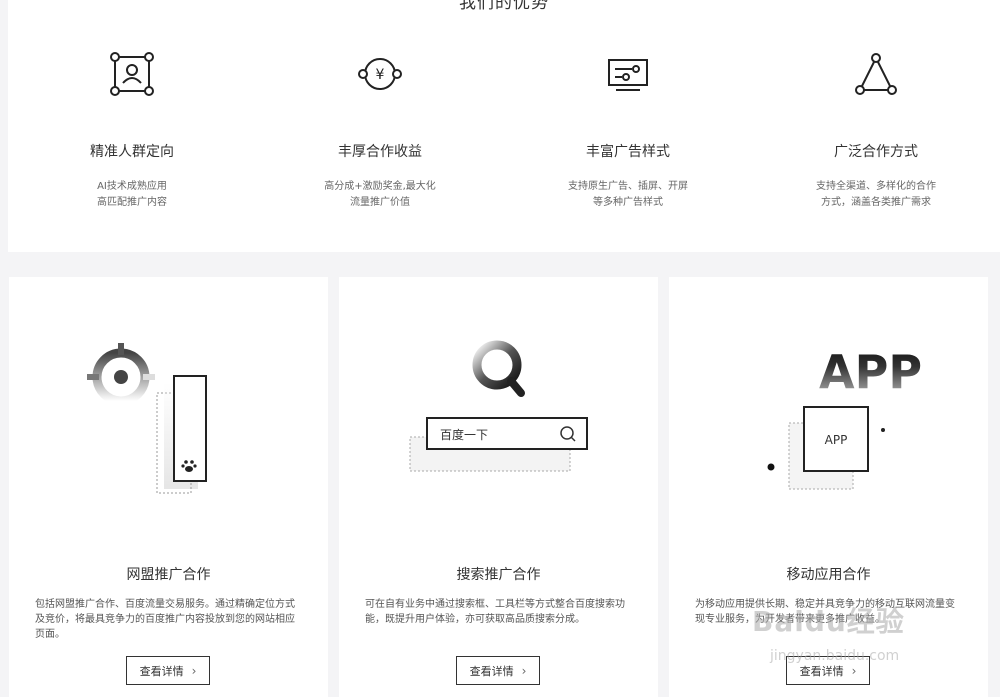  I want to click on advantage-title: 精准人群定向, so click(132, 152).